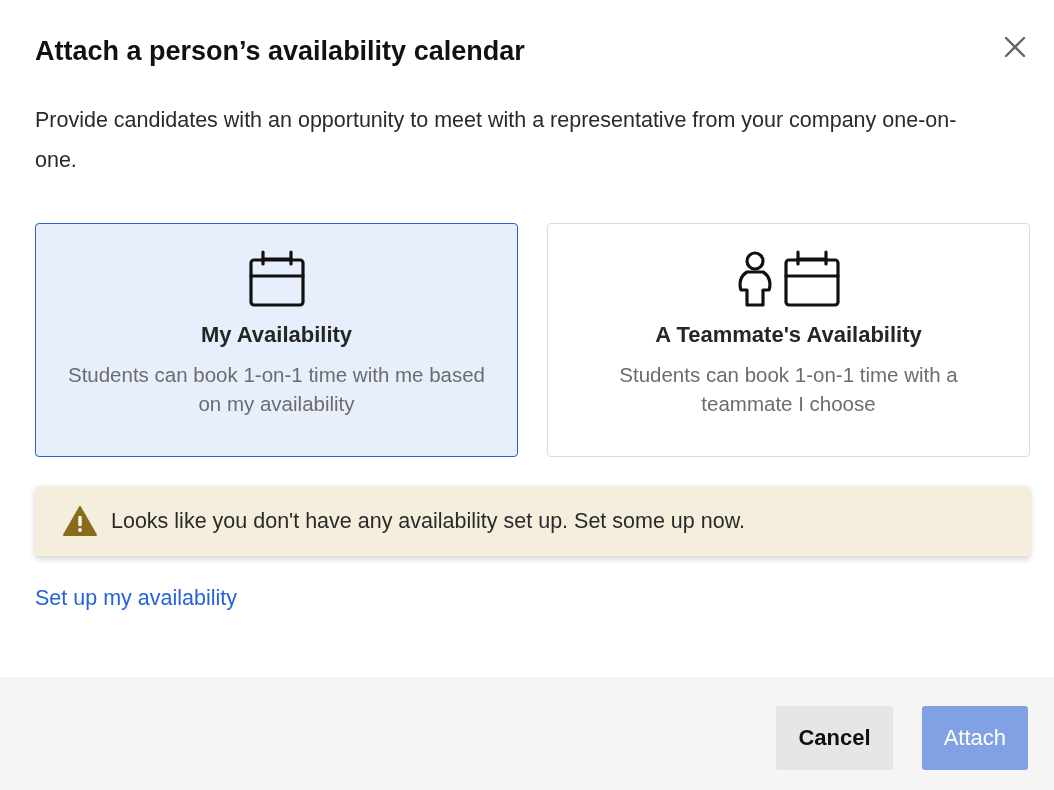  I want to click on cancel-button: Cancel, so click(834, 738).